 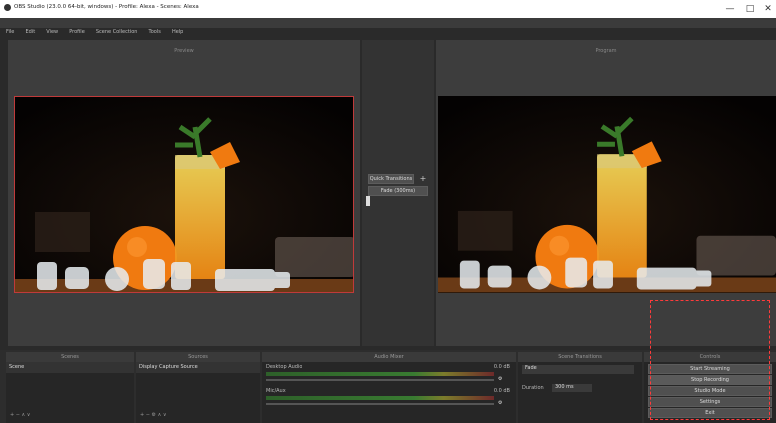 I want to click on fade-transition-button: Fade (300ms), so click(x=398, y=191).